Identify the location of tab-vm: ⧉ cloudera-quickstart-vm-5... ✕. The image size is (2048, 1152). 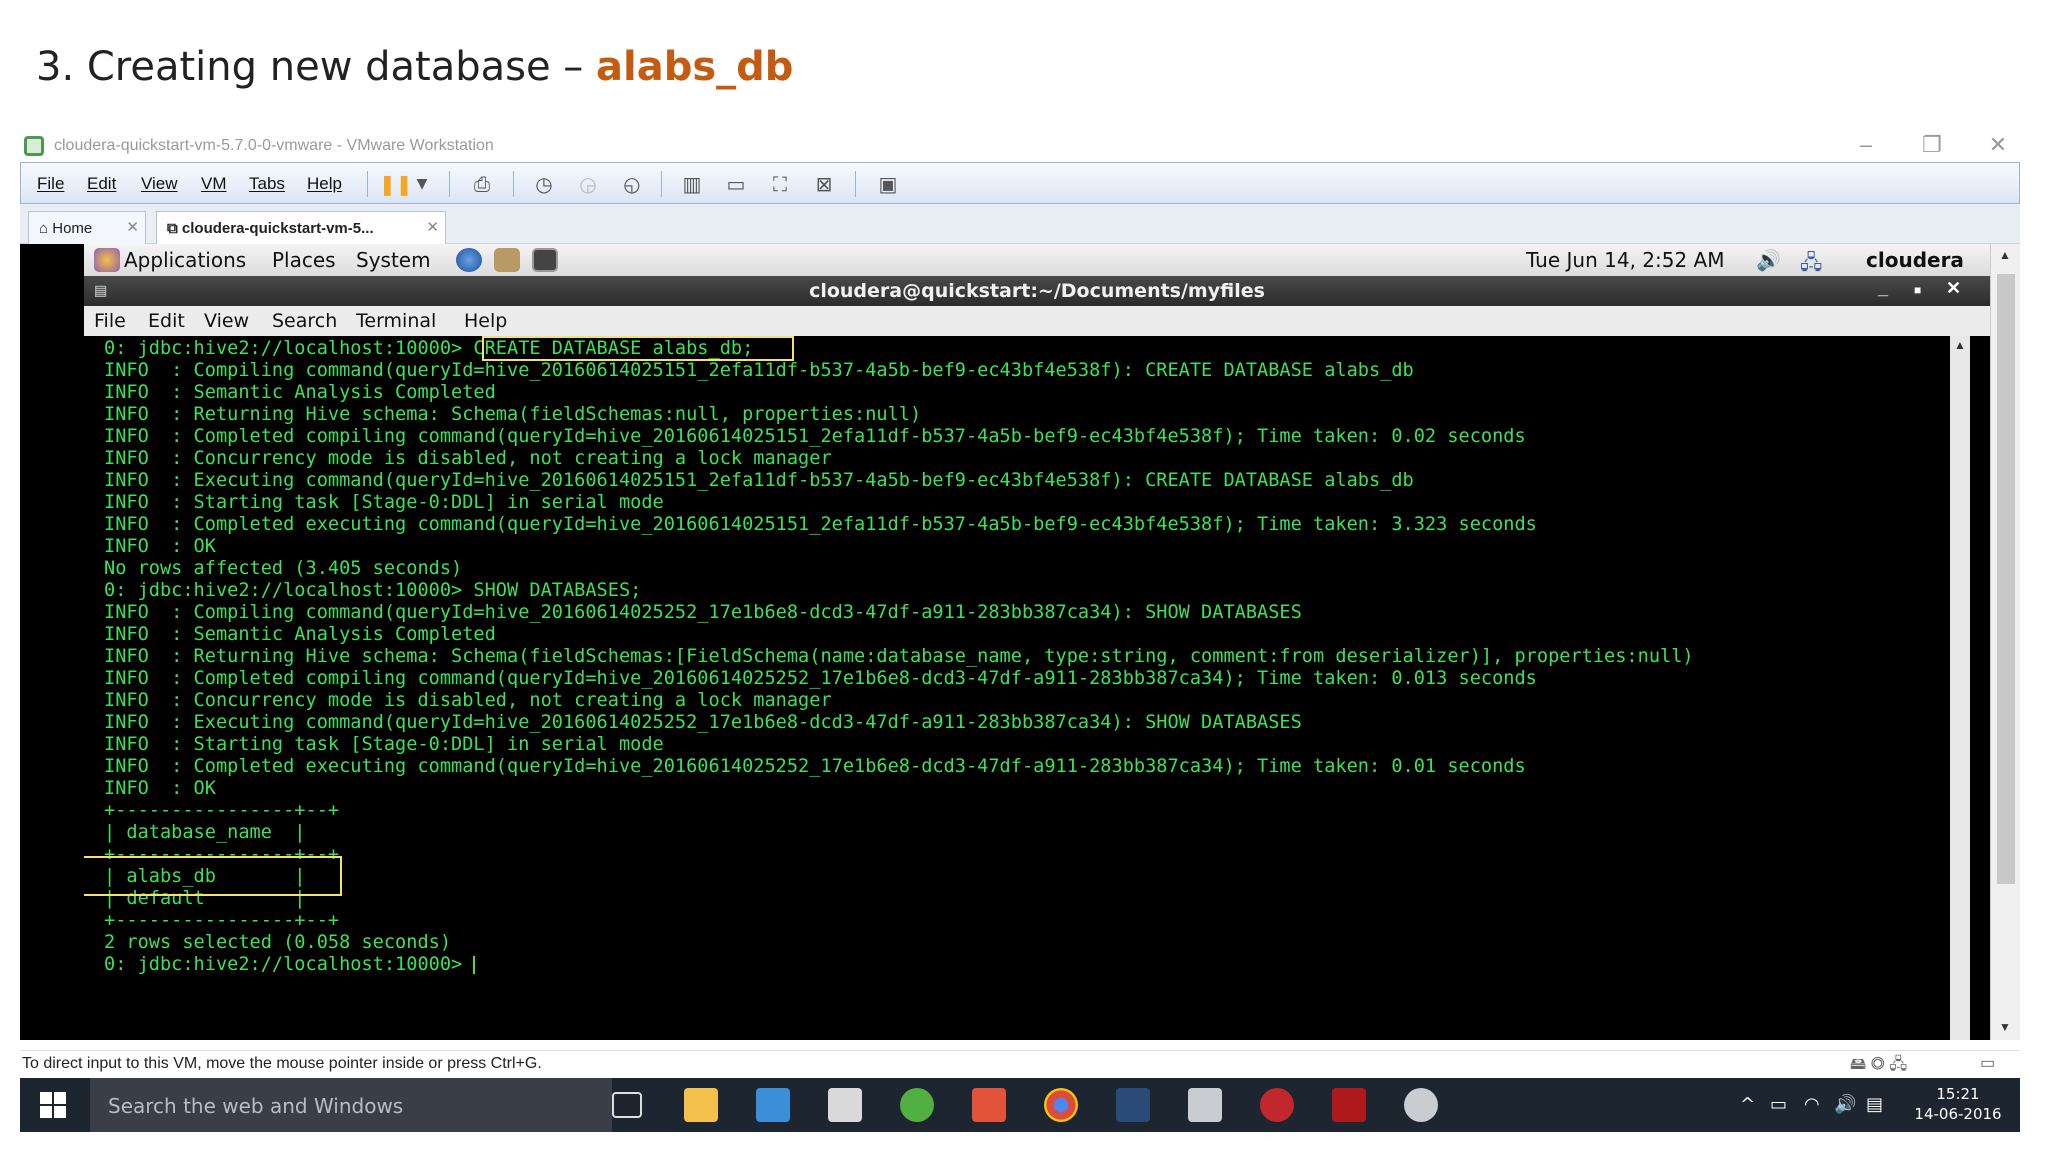
(301, 227).